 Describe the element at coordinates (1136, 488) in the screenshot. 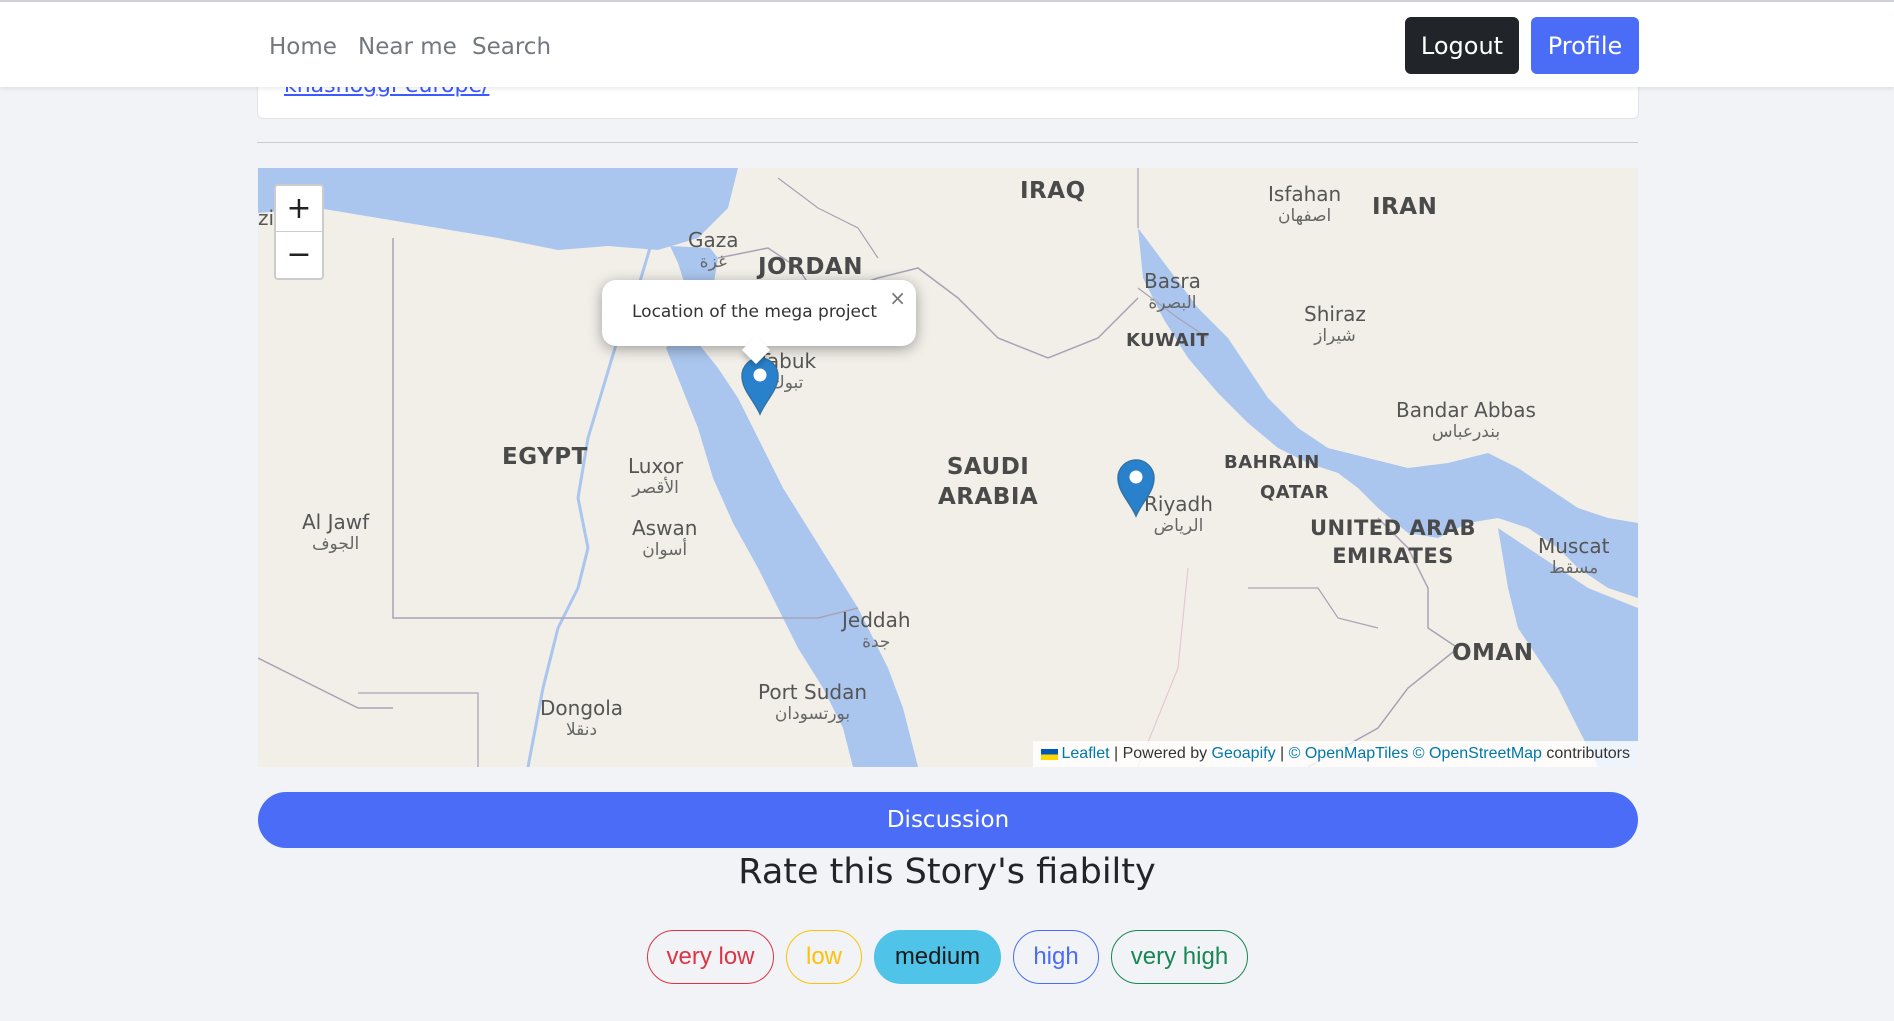

I see `map-marker-riyadh` at that location.